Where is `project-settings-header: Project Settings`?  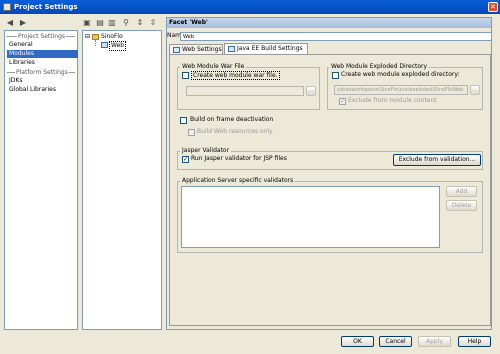
project-settings-header: Project Settings is located at coordinates (42, 36).